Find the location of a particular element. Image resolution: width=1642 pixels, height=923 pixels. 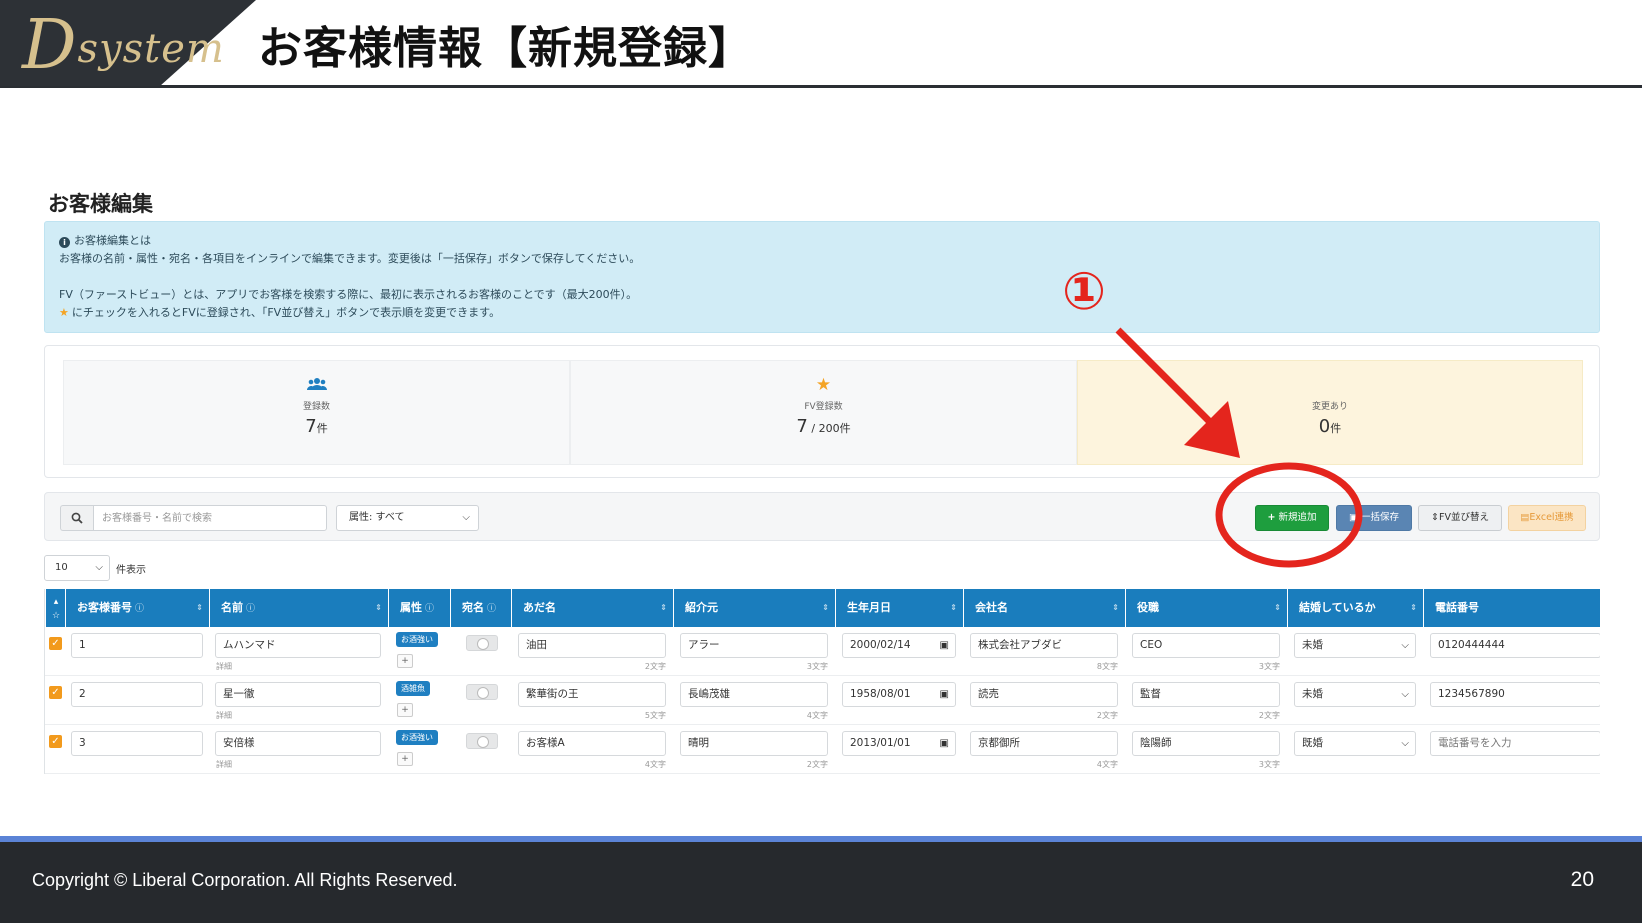

page-size-select: 10 ⌵ is located at coordinates (77, 568).